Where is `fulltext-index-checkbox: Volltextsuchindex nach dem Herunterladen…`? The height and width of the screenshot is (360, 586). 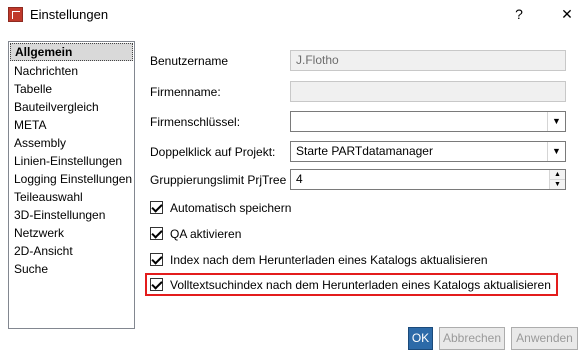 fulltext-index-checkbox: Volltextsuchindex nach dem Herunterladen… is located at coordinates (350, 285).